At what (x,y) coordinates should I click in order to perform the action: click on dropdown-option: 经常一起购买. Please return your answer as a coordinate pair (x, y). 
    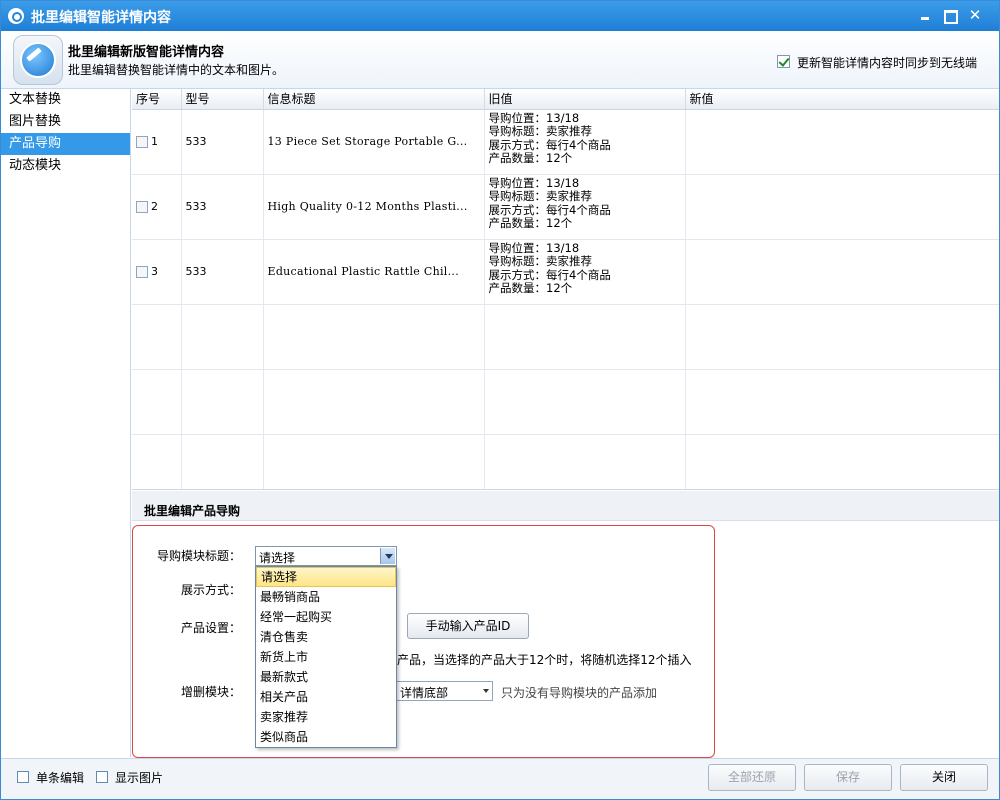
    Looking at the image, I should click on (326, 617).